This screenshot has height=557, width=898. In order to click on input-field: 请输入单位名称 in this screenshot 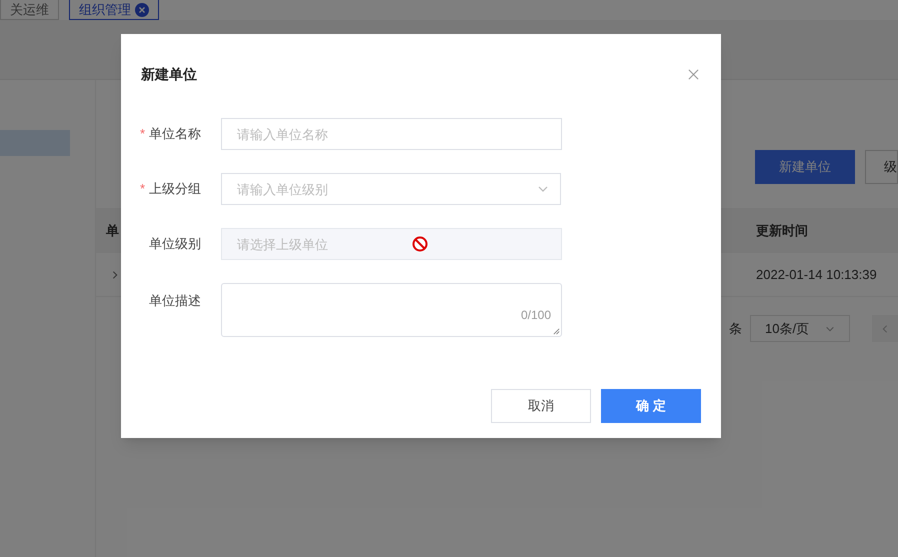, I will do `click(391, 134)`.